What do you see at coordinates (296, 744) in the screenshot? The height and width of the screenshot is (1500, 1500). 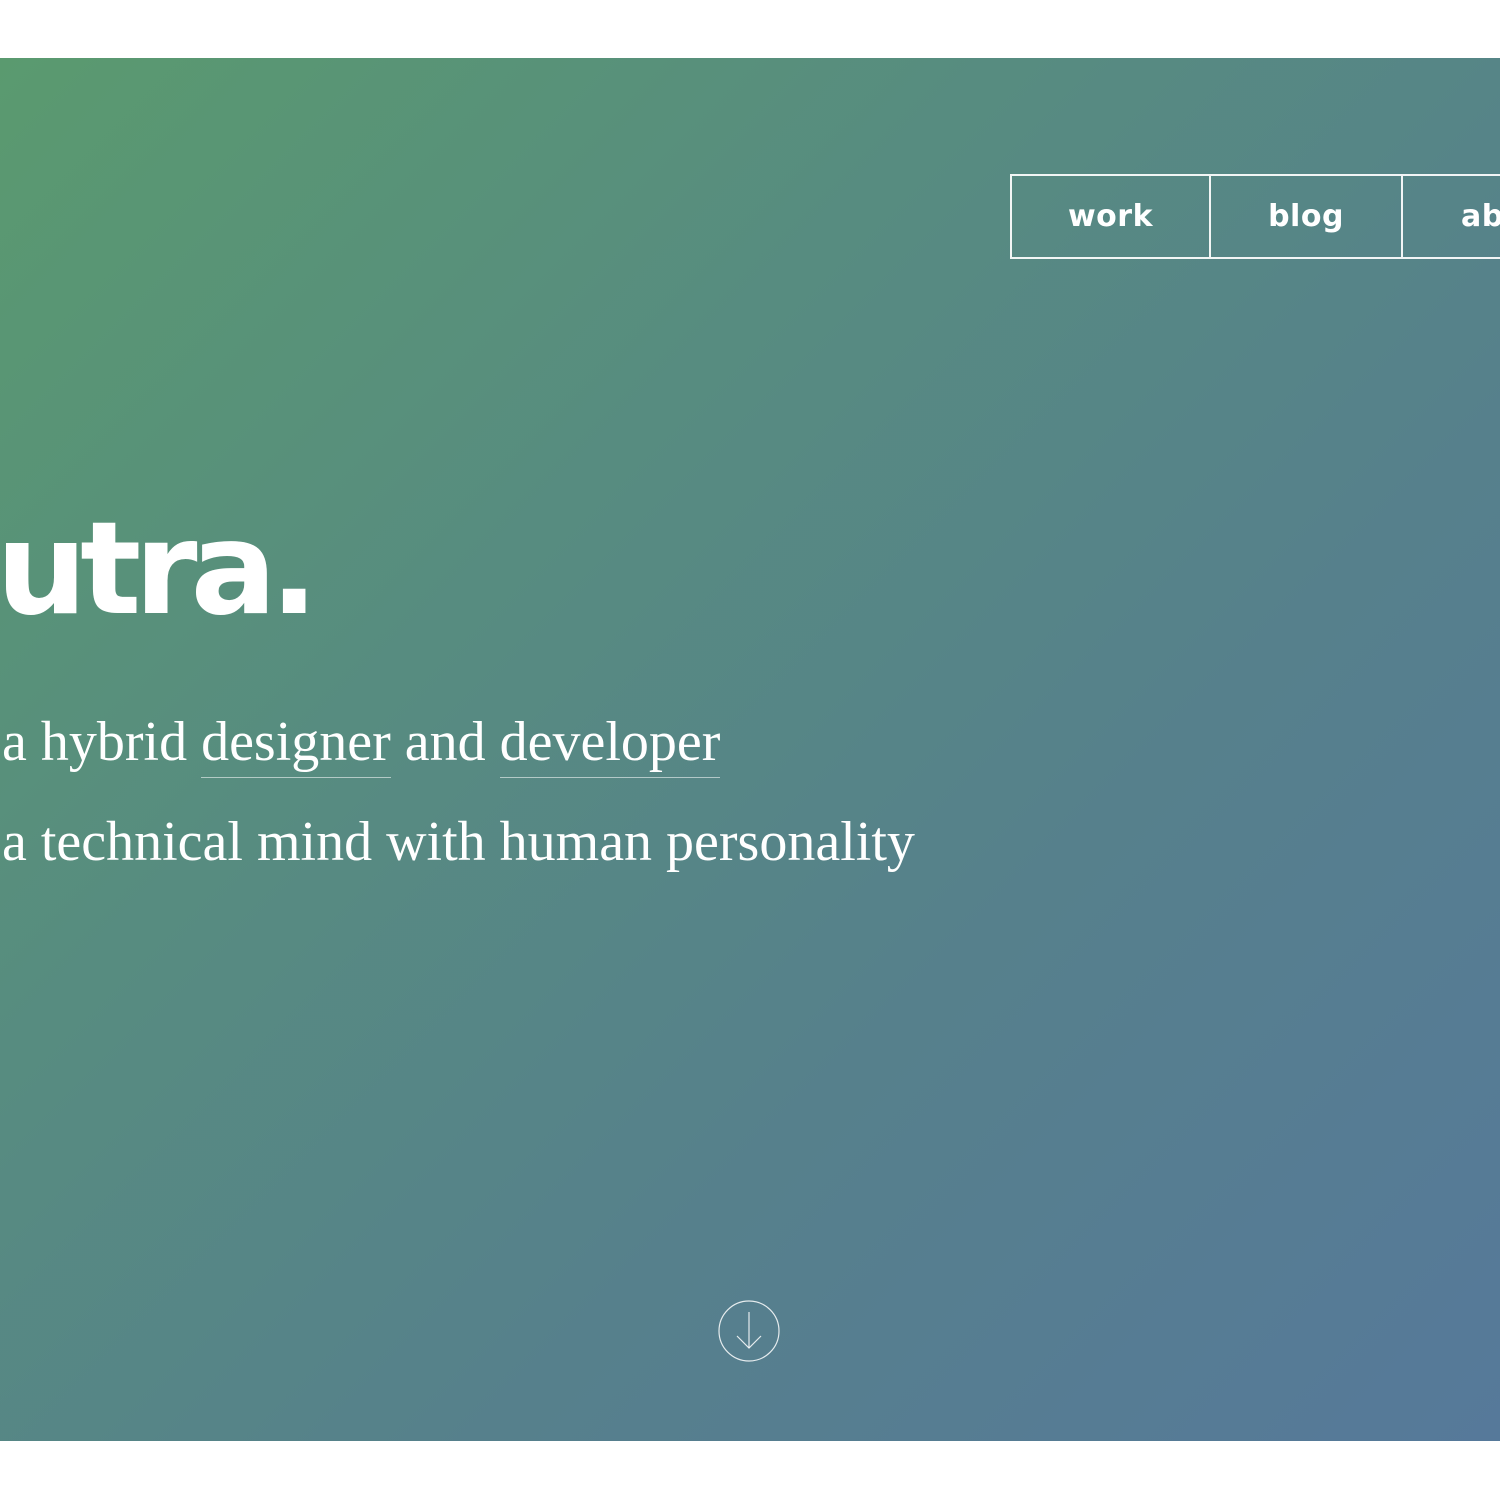 I see `designer-link: designer` at bounding box center [296, 744].